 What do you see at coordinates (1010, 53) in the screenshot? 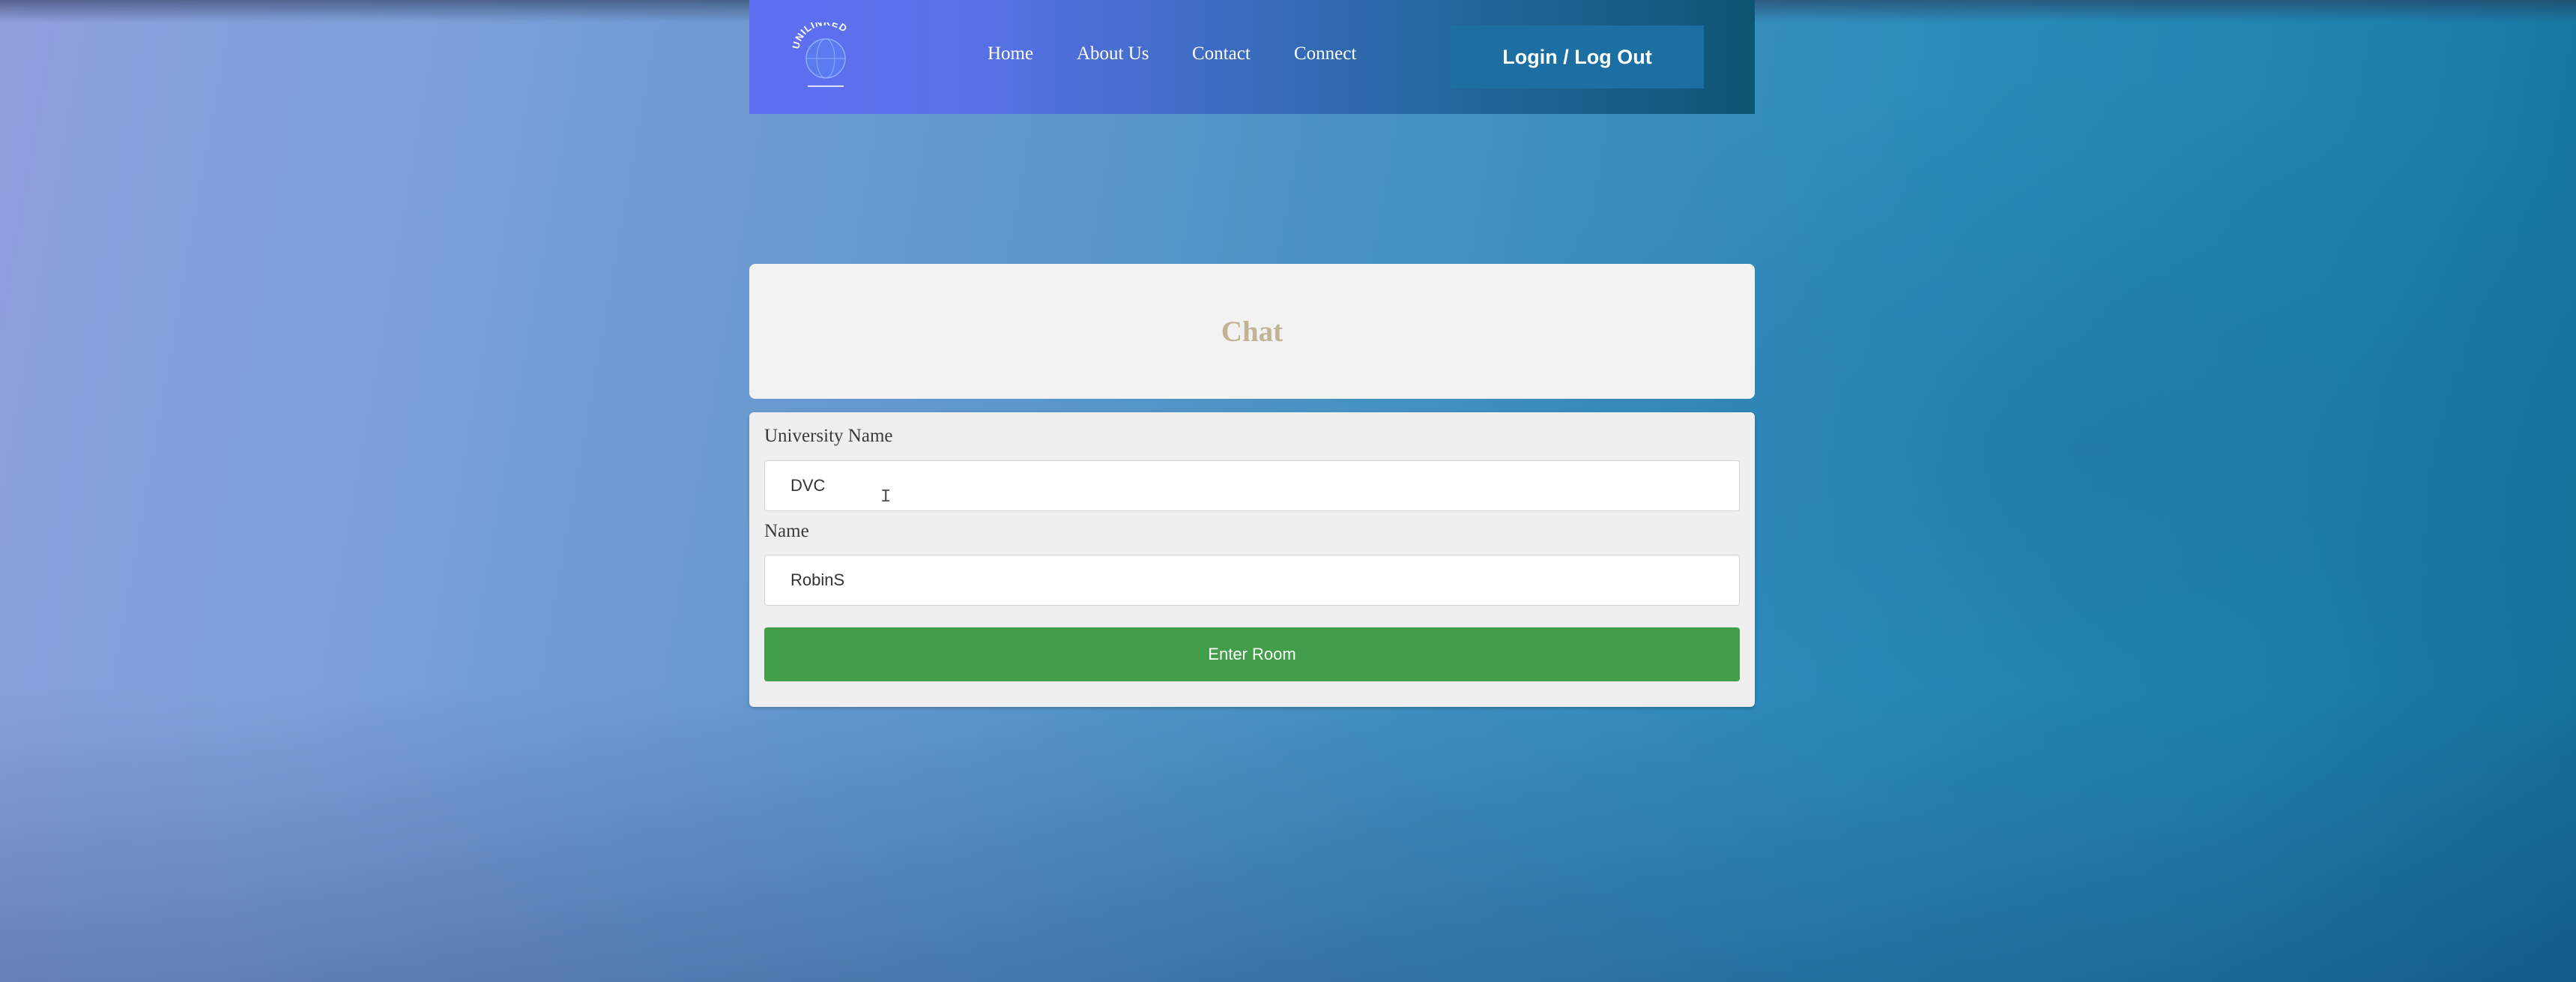
I see `nav-link-home: Home` at bounding box center [1010, 53].